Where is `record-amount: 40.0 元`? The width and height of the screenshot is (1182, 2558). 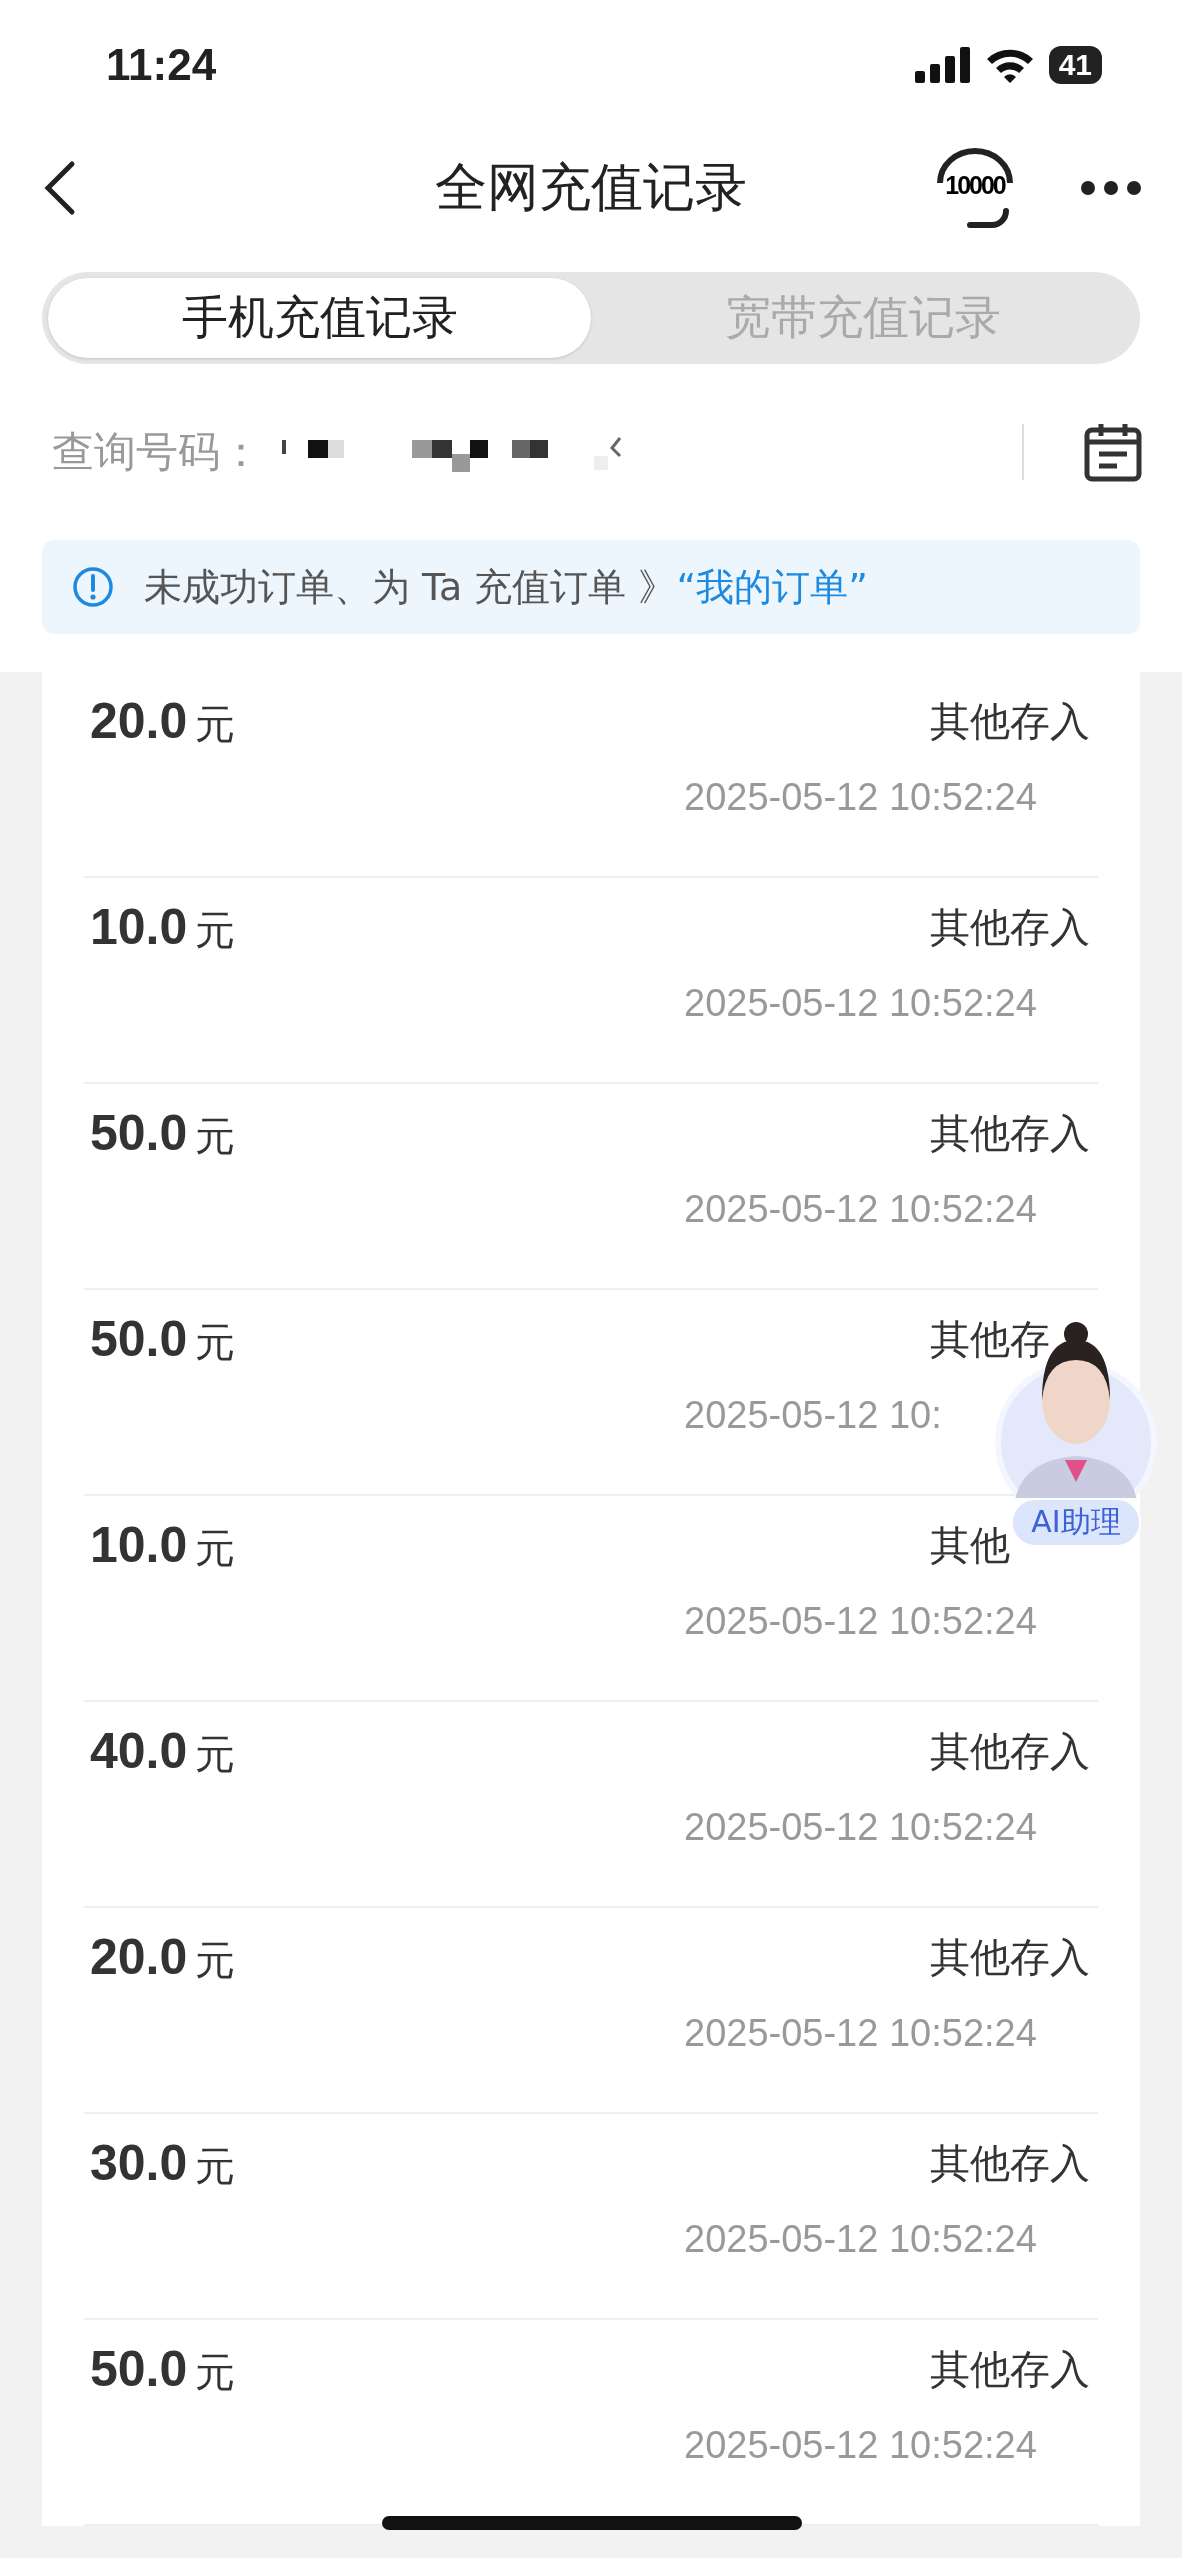
record-amount: 40.0 元 is located at coordinates (163, 1751).